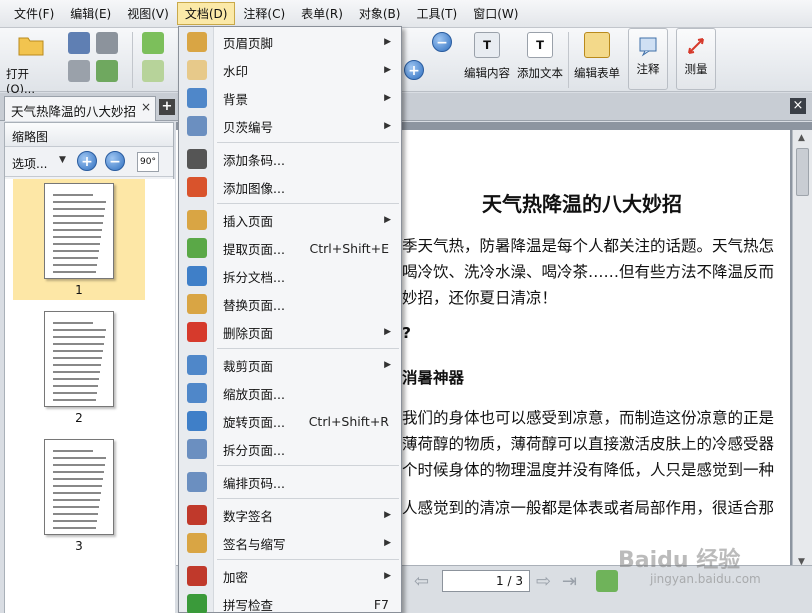 Image resolution: width=812 pixels, height=613 pixels. Describe the element at coordinates (322, 13) in the screenshot. I see `menu-5: 表单(R)` at that location.